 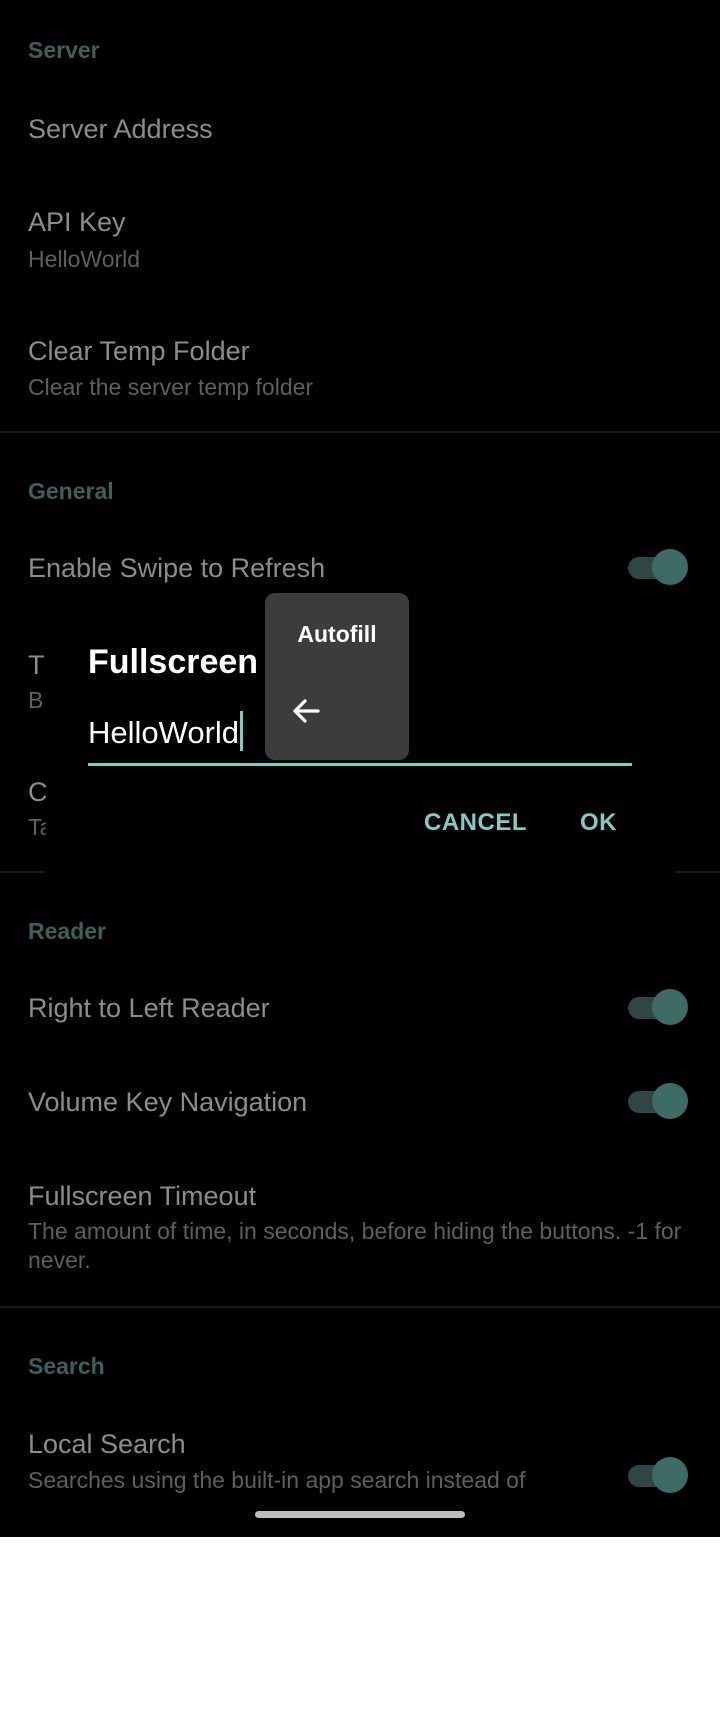 I want to click on pref-title: C, so click(x=38, y=792).